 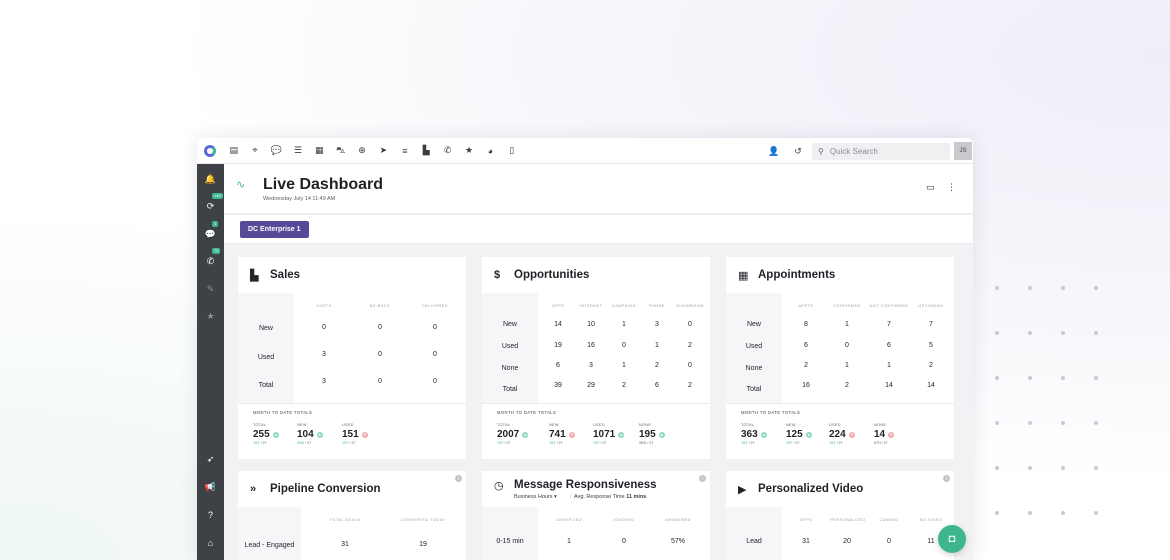 What do you see at coordinates (253, 489) in the screenshot?
I see `double-chevron-icon: »` at bounding box center [253, 489].